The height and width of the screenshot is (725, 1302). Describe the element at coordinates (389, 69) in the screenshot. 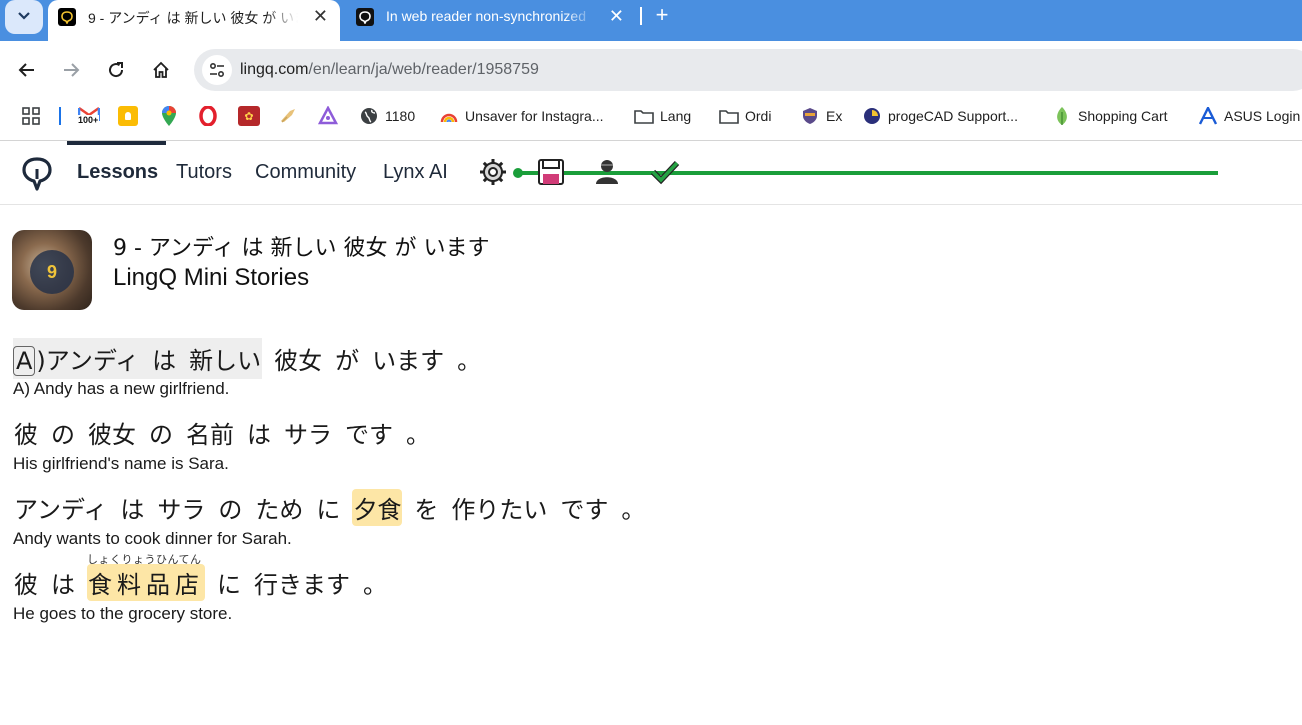

I see `url-text: lingq.com/en/learn/ja/web/reader/1958759` at that location.